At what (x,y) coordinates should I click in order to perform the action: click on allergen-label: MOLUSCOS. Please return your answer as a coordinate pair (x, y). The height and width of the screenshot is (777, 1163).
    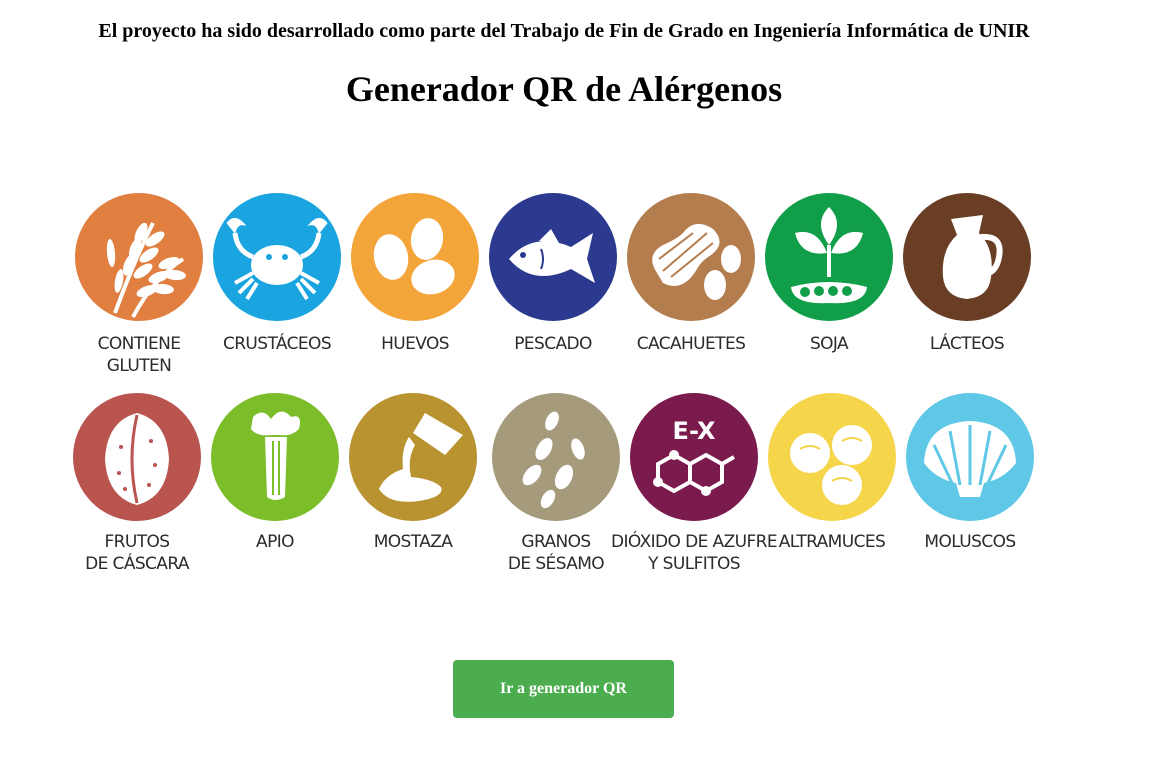
    Looking at the image, I should click on (970, 542).